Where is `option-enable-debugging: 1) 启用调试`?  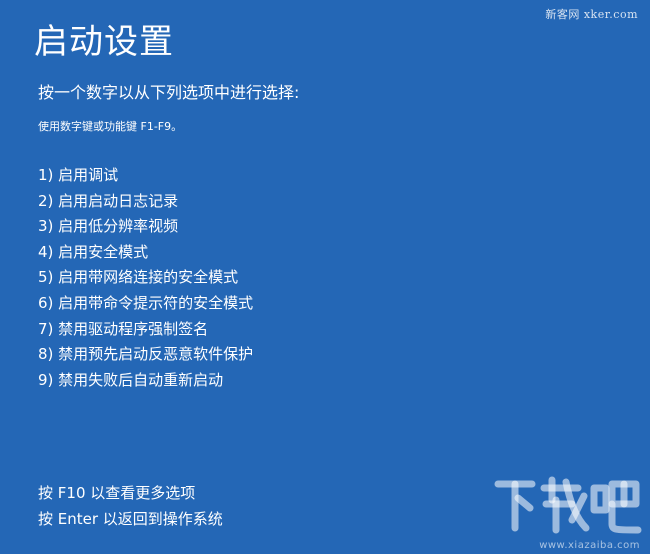
option-enable-debugging: 1) 启用调试 is located at coordinates (145, 176).